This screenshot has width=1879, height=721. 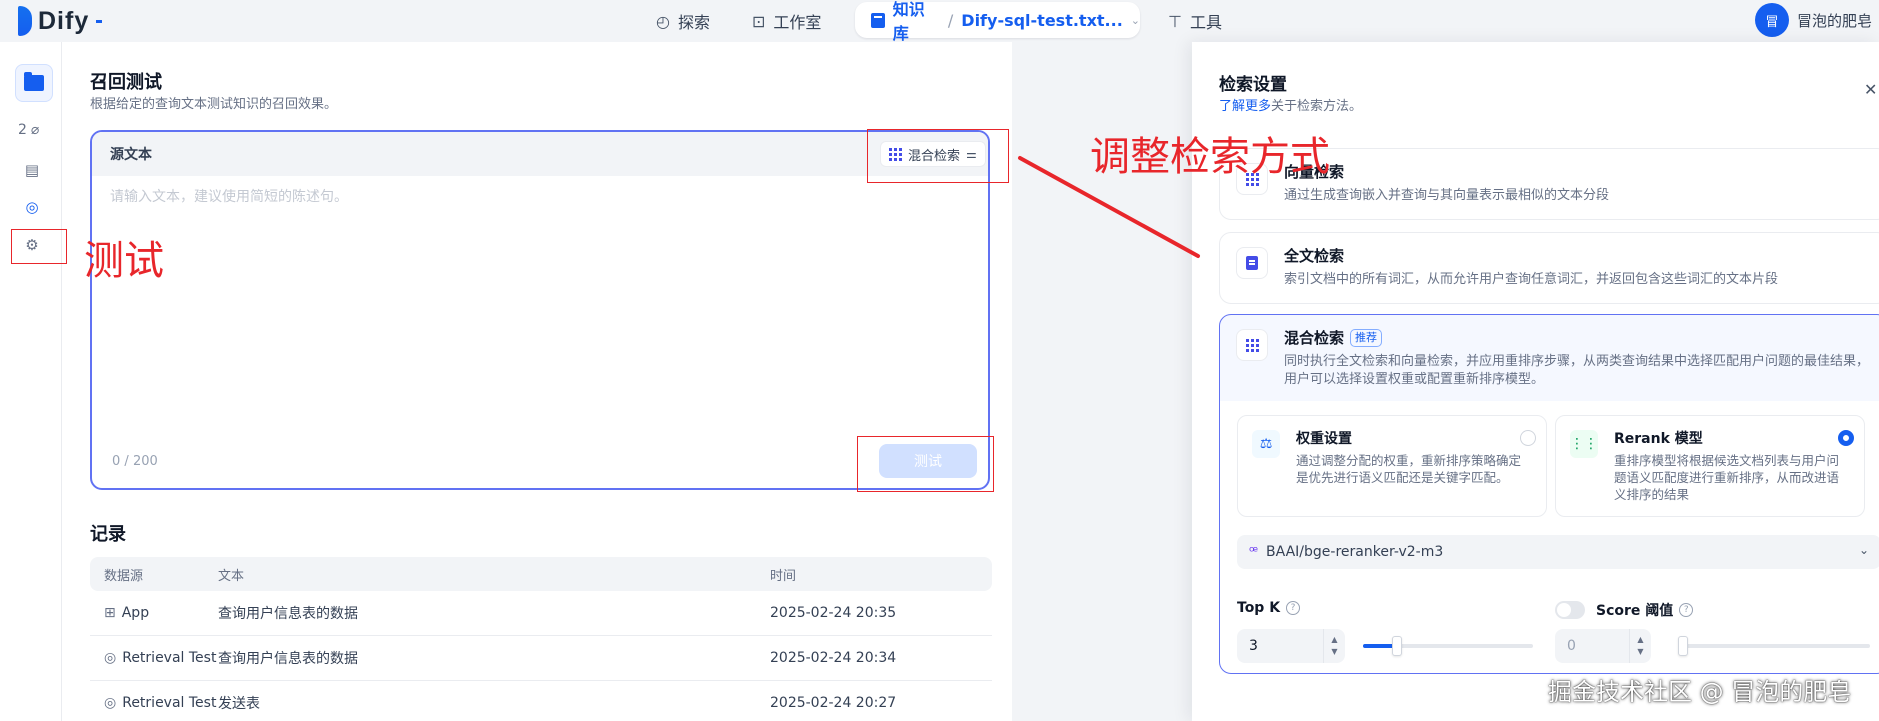 I want to click on annotation-arrow-line, so click(x=1109, y=207).